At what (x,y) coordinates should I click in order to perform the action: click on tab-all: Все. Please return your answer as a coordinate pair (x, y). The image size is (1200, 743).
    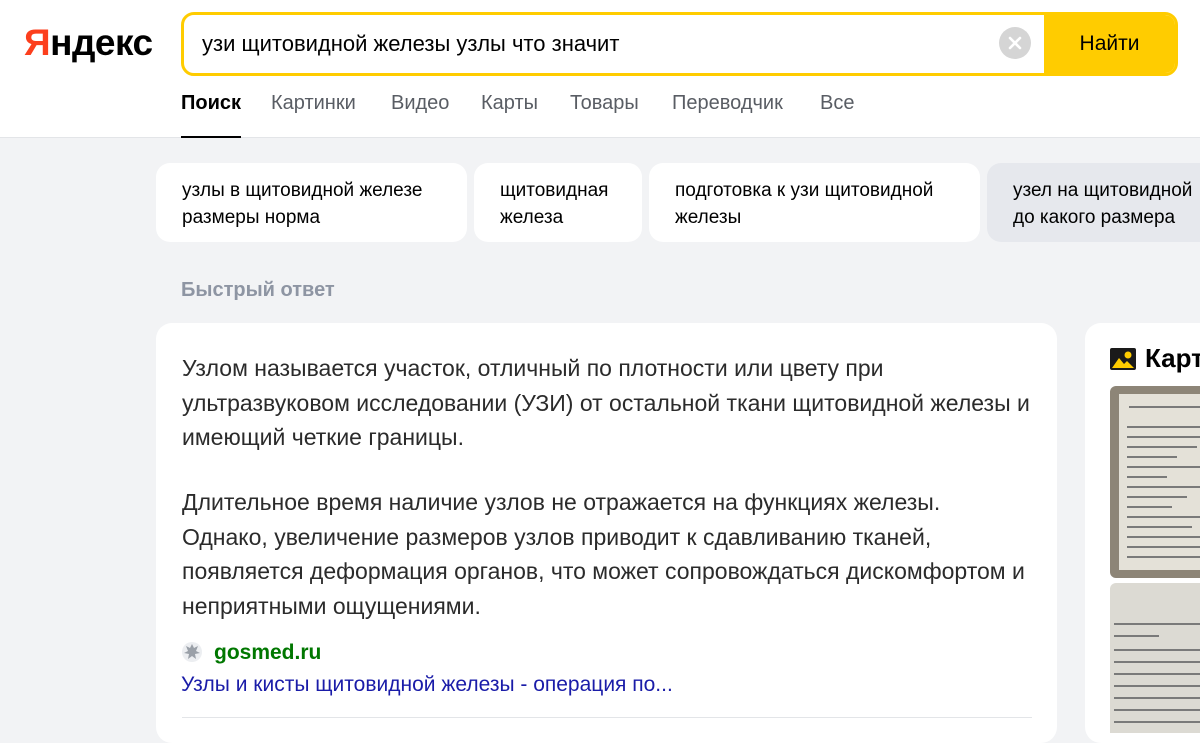
    Looking at the image, I should click on (837, 114).